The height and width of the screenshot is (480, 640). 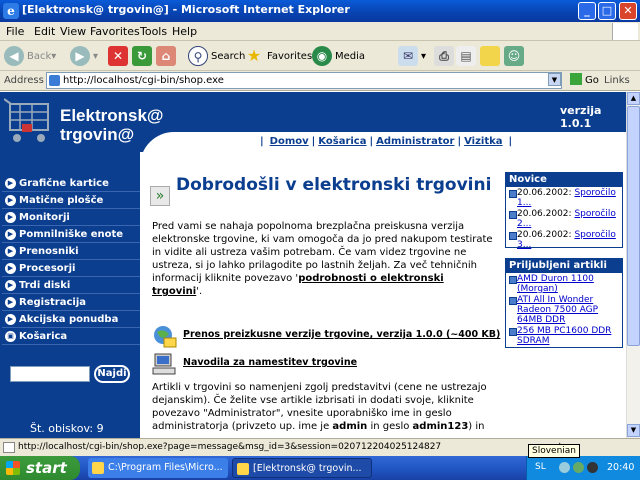 I want to click on news-header: Novice, so click(x=564, y=180).